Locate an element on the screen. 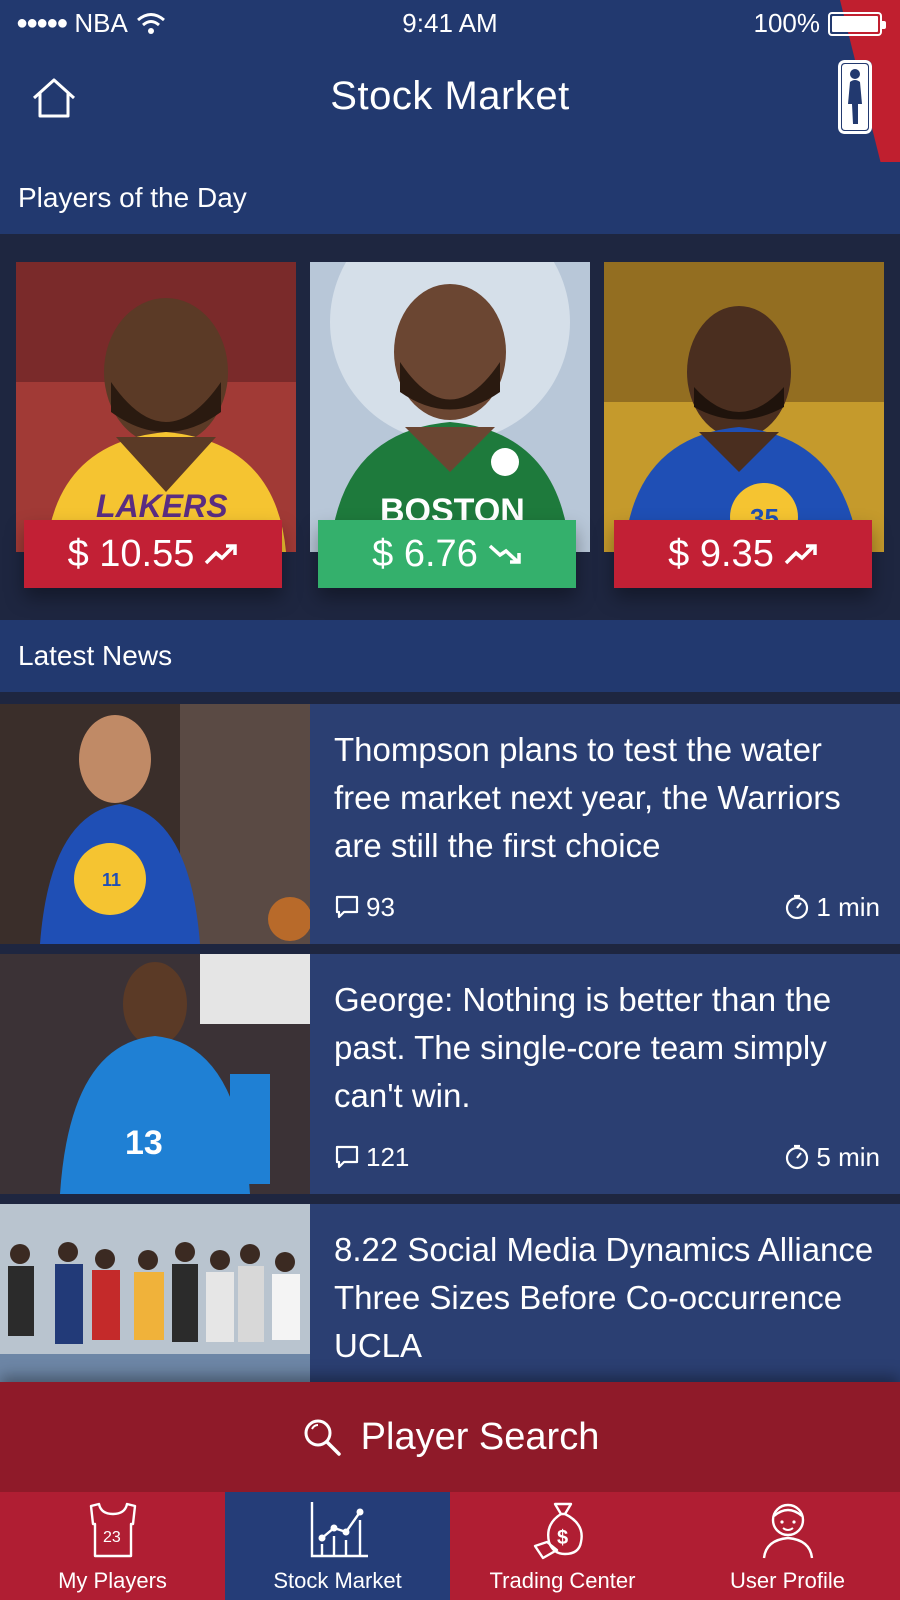 This screenshot has width=900, height=1600. player-card: LAKERS is located at coordinates (156, 407).